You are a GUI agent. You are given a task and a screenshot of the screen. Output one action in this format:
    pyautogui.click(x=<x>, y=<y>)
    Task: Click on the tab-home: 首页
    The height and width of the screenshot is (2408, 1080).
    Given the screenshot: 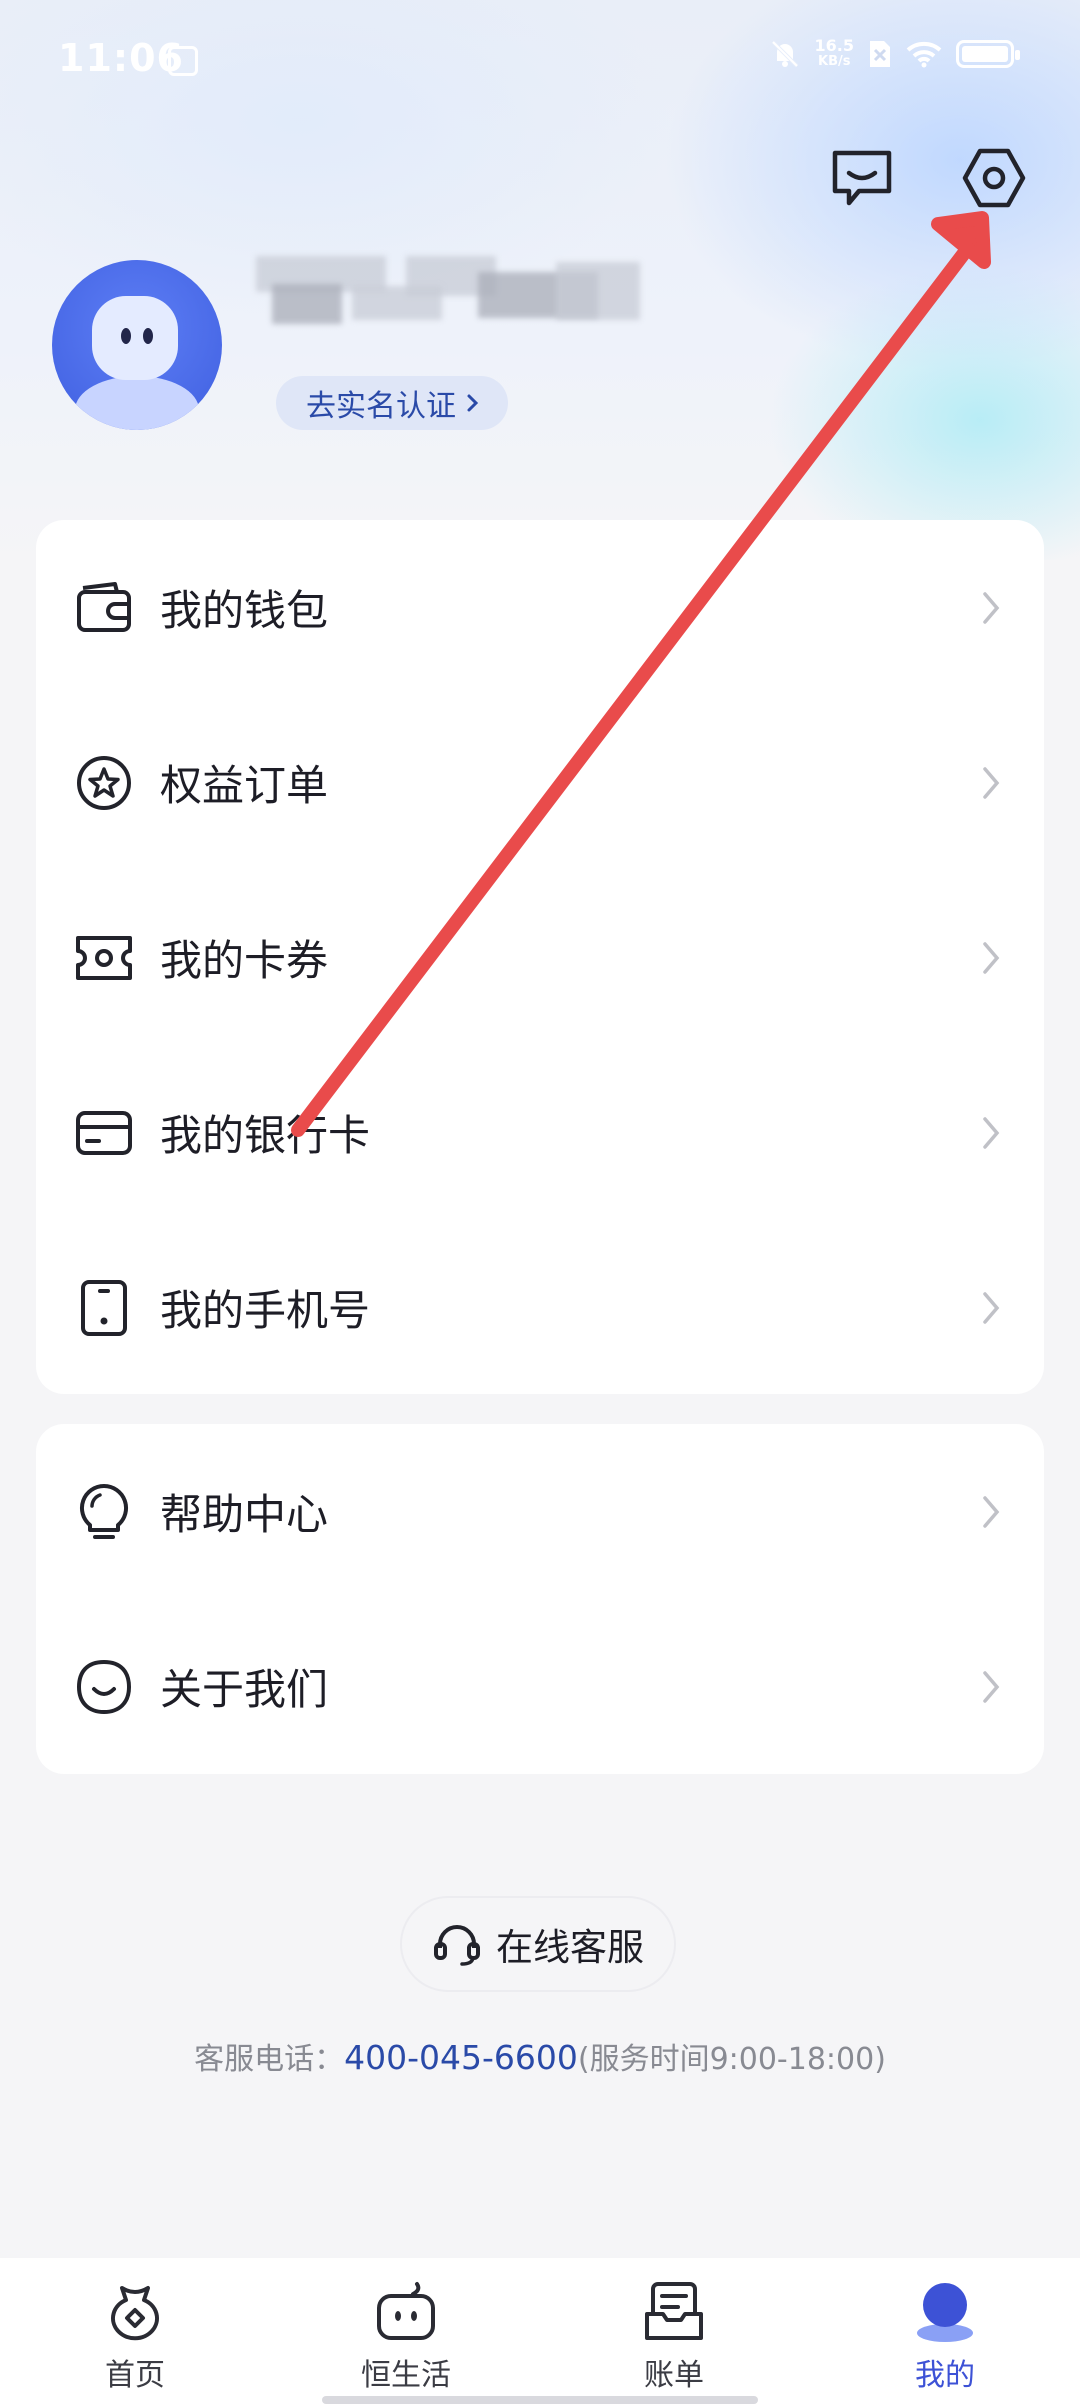 What is the action you would take?
    pyautogui.click(x=135, y=2338)
    